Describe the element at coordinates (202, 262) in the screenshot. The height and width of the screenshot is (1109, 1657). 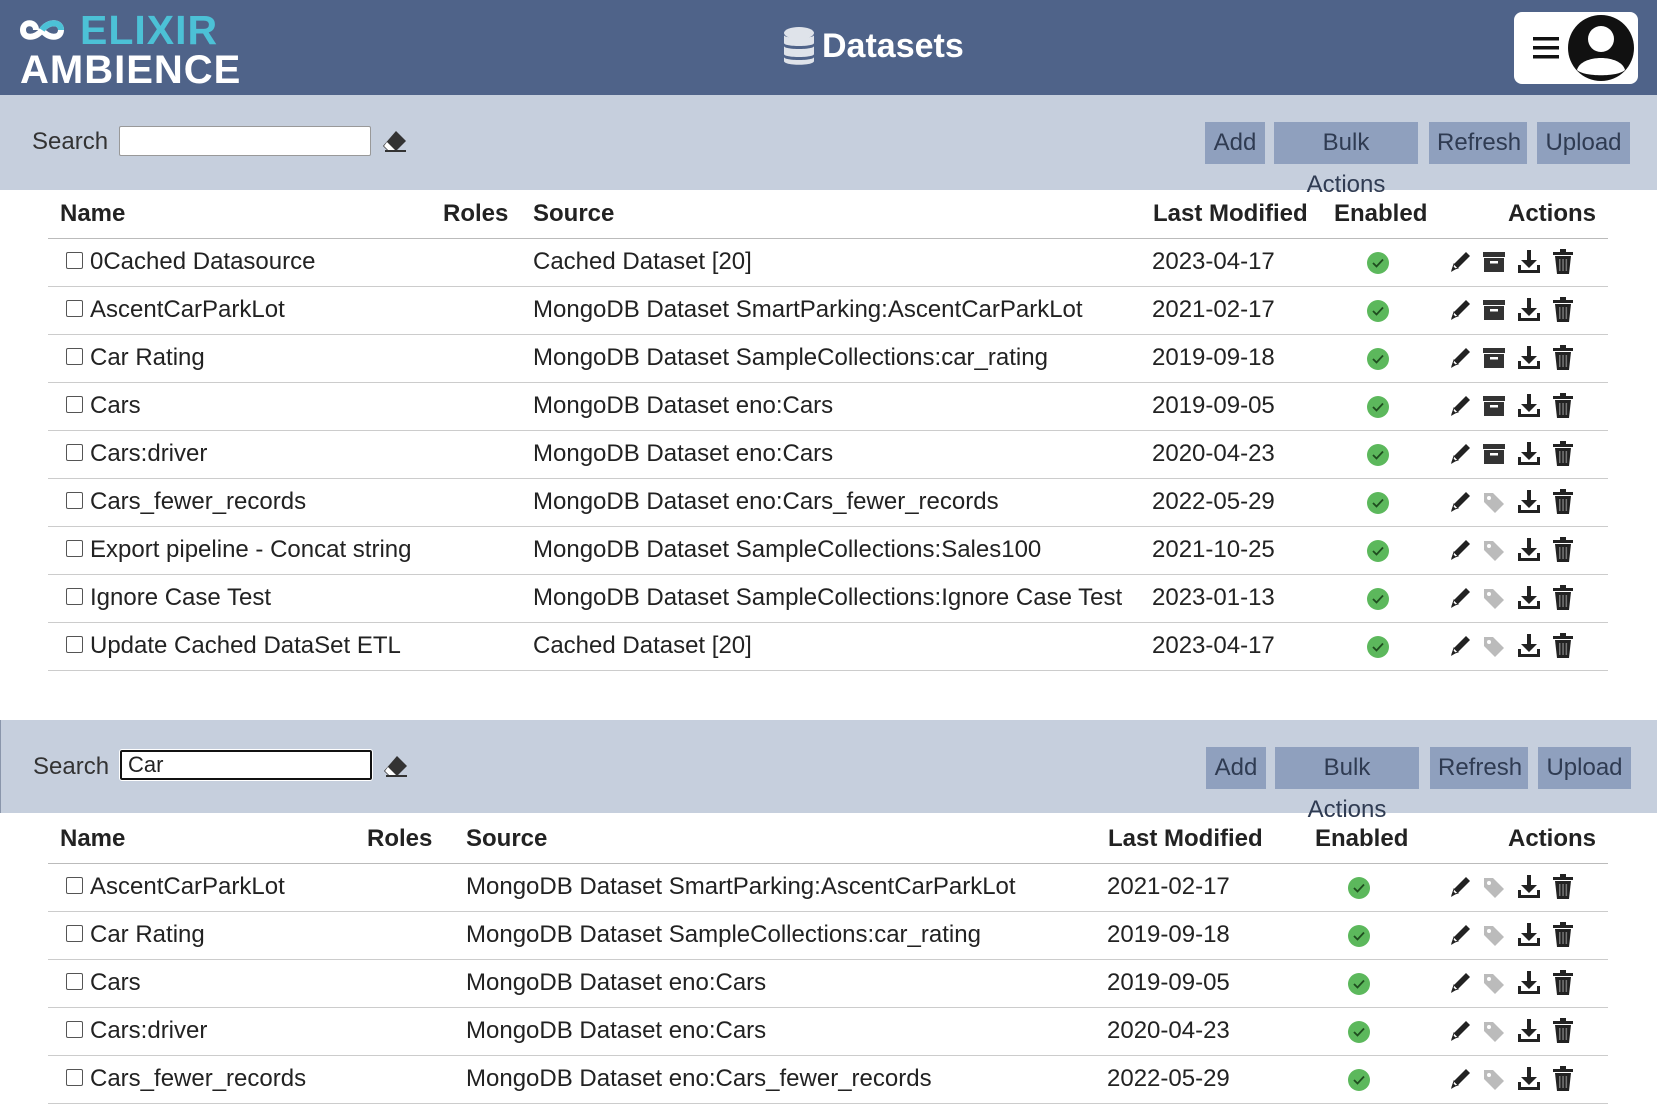
I see `dataset-name: 0Cached Datasource` at that location.